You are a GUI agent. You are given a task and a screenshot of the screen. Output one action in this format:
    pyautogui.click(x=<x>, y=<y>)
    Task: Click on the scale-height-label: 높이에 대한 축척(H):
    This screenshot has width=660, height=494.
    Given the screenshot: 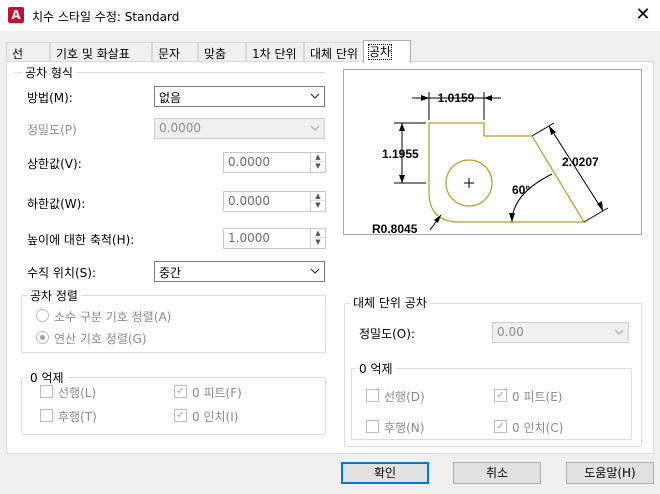 What is the action you would take?
    pyautogui.click(x=81, y=240)
    